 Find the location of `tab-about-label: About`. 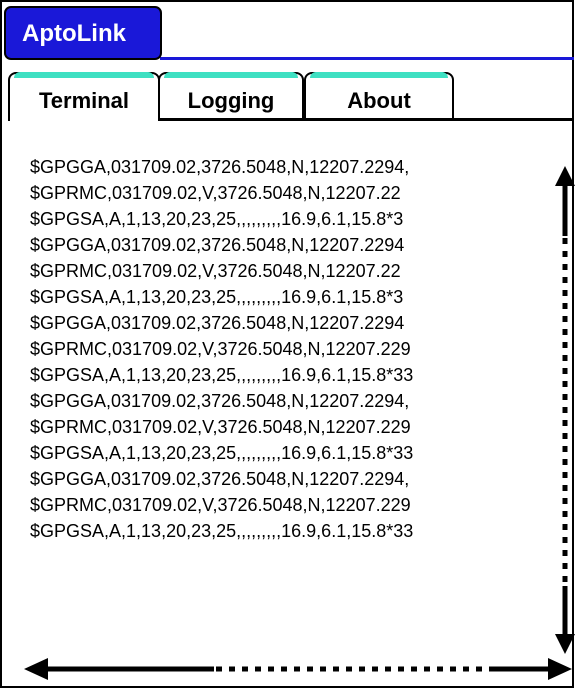

tab-about-label: About is located at coordinates (379, 100).